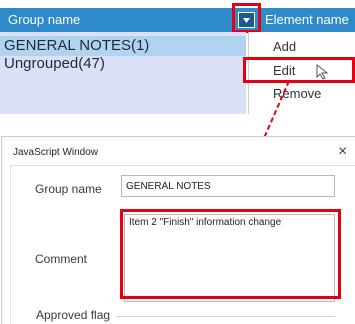  What do you see at coordinates (76, 45) in the screenshot?
I see `group-item-general-notes: GENERAL NOTES(1)` at bounding box center [76, 45].